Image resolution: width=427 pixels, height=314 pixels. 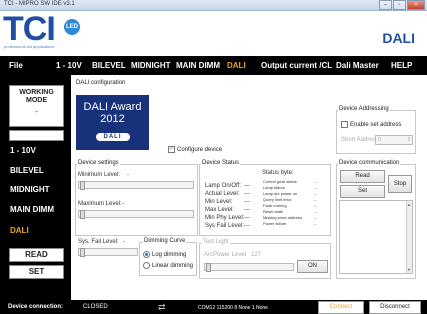 What do you see at coordinates (236, 65) in the screenshot?
I see `menu-dali: DALI` at bounding box center [236, 65].